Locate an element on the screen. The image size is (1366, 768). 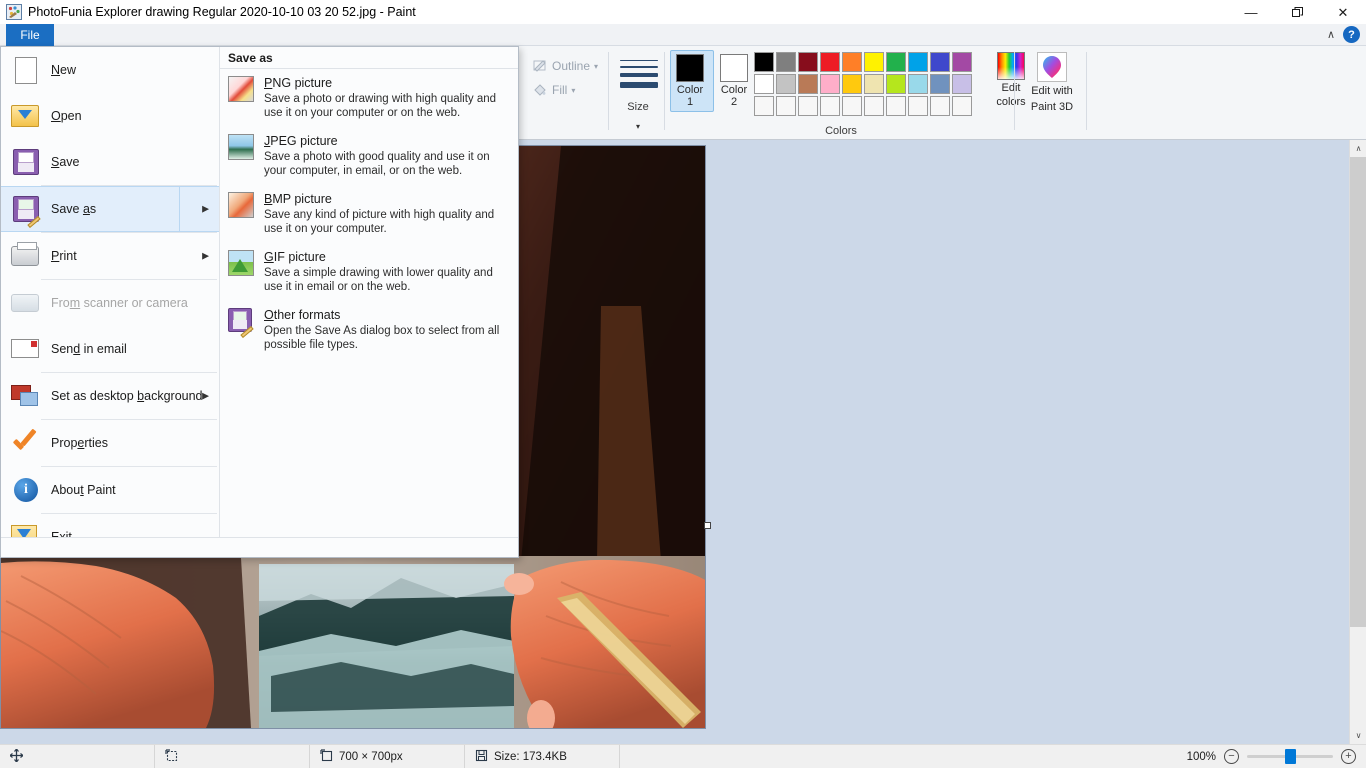
new-document-icon is located at coordinates (26, 70).